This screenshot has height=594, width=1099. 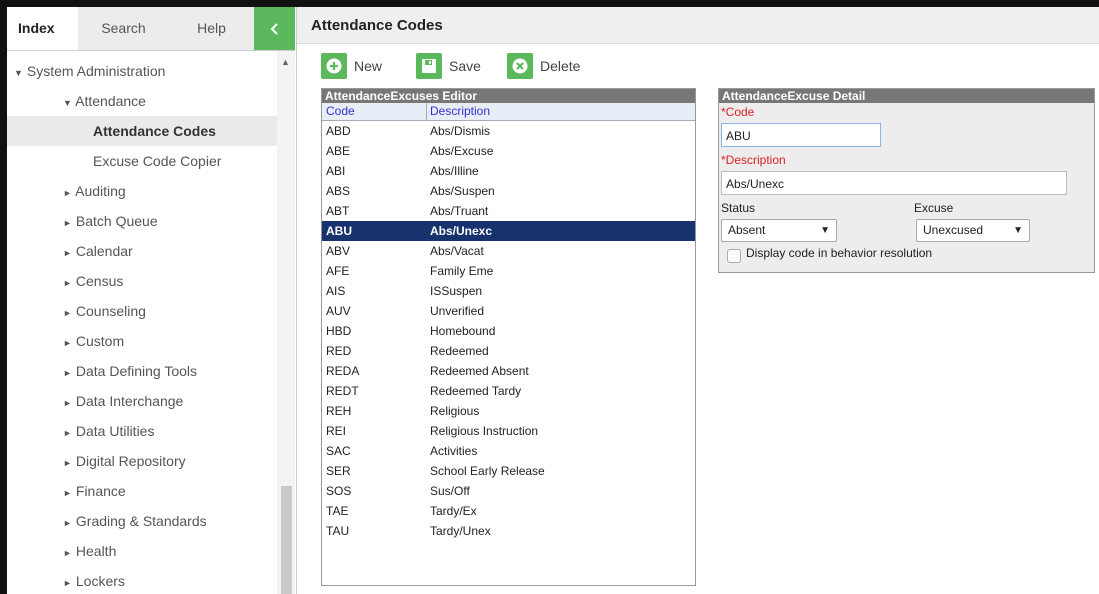 I want to click on nav-tree-item: ► Batch Queue, so click(x=142, y=221).